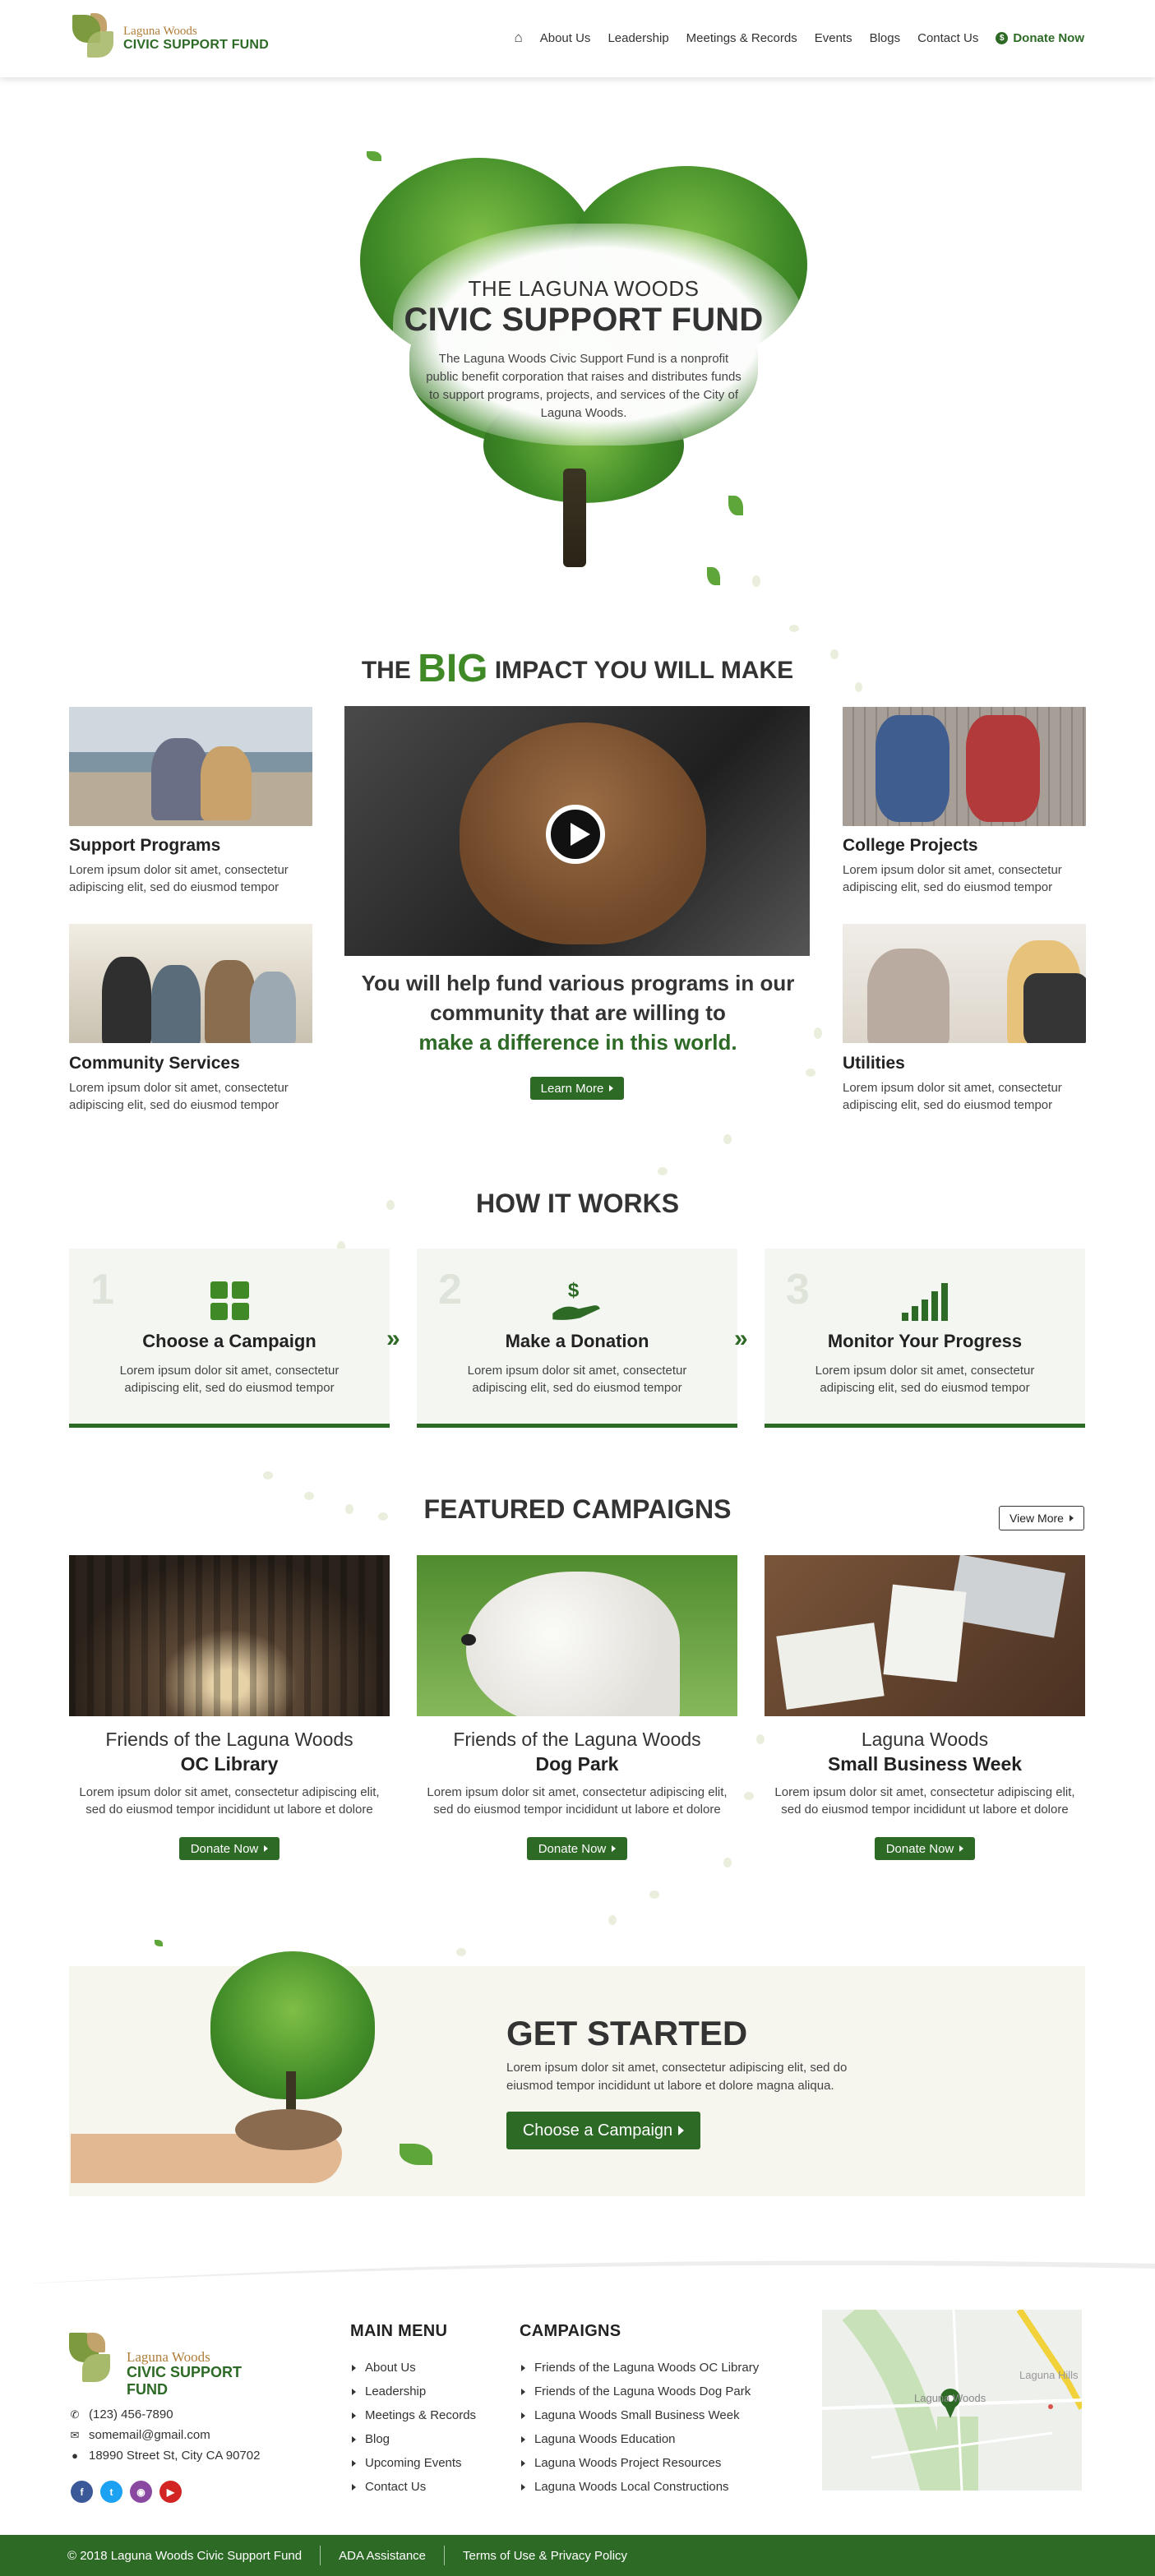 Image resolution: width=1155 pixels, height=2576 pixels. I want to click on impact-video, so click(577, 831).